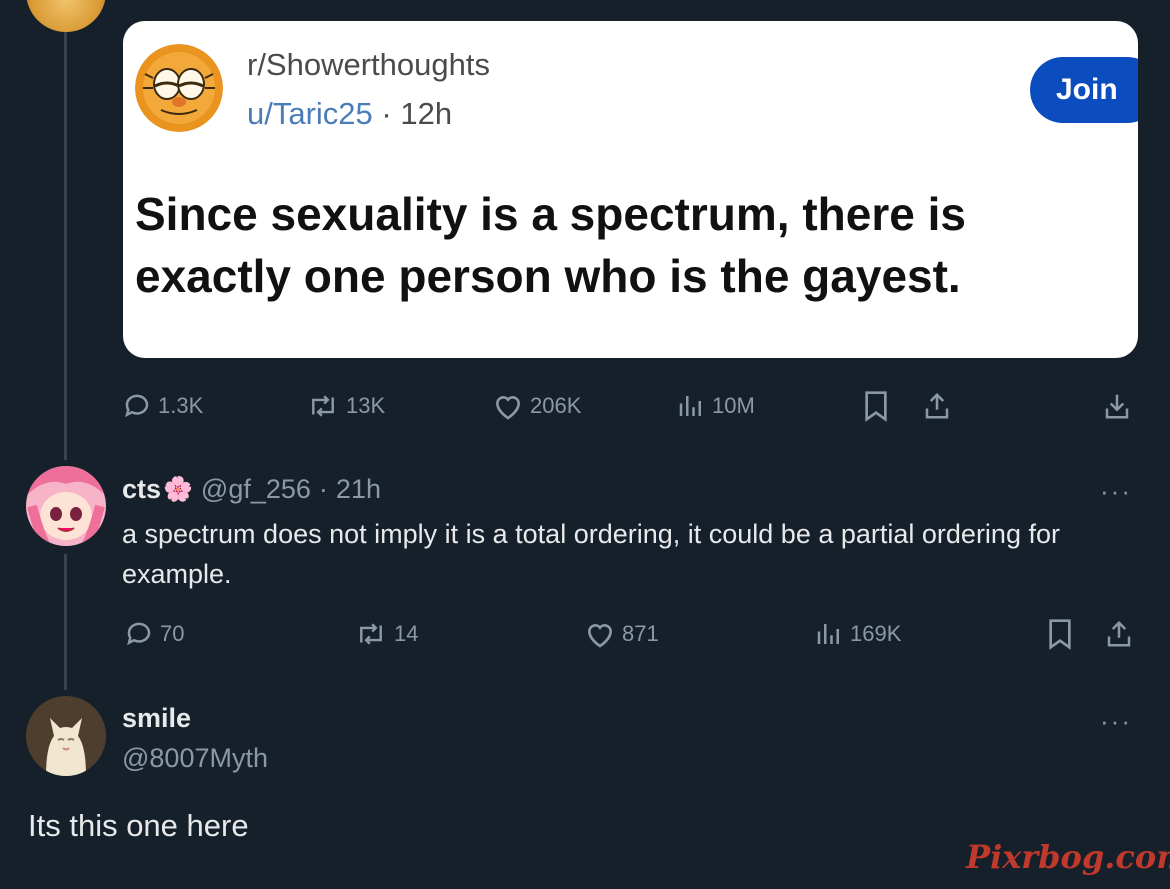  What do you see at coordinates (556, 405) in the screenshot?
I see `like-count: 206K` at bounding box center [556, 405].